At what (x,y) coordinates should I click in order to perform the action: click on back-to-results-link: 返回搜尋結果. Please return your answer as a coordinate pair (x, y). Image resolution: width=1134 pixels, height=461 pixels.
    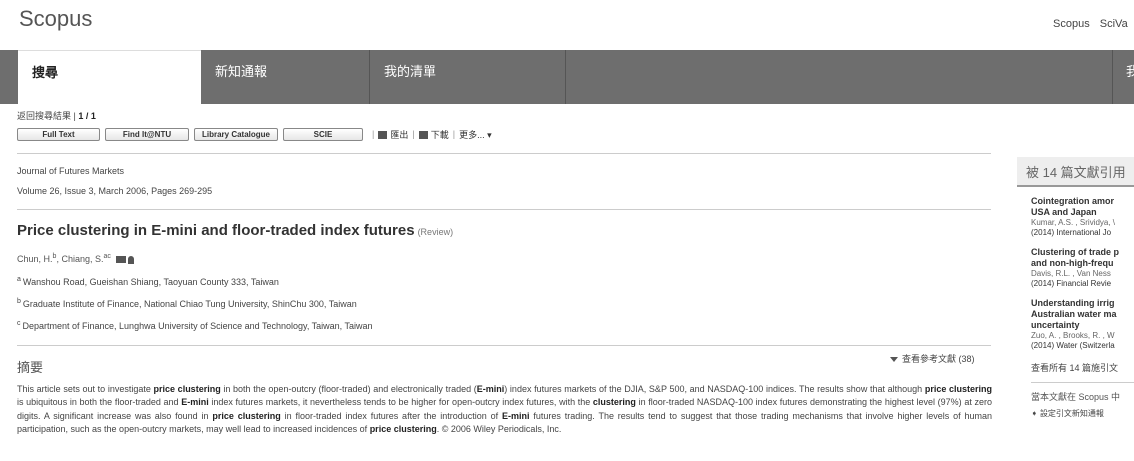
    Looking at the image, I should click on (44, 116).